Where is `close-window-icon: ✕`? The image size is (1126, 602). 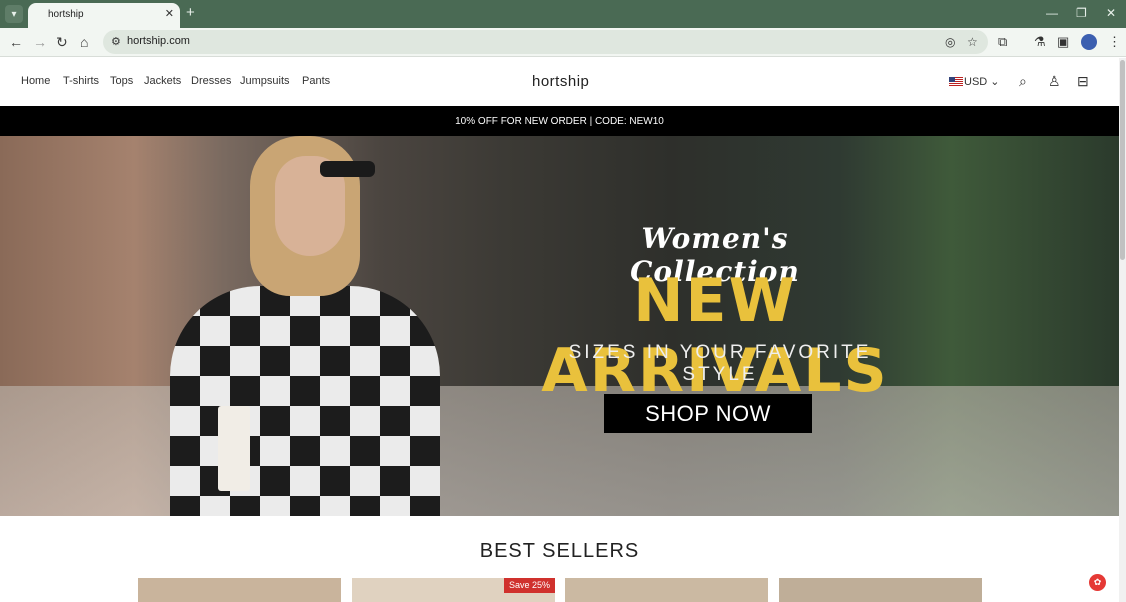 close-window-icon: ✕ is located at coordinates (1111, 13).